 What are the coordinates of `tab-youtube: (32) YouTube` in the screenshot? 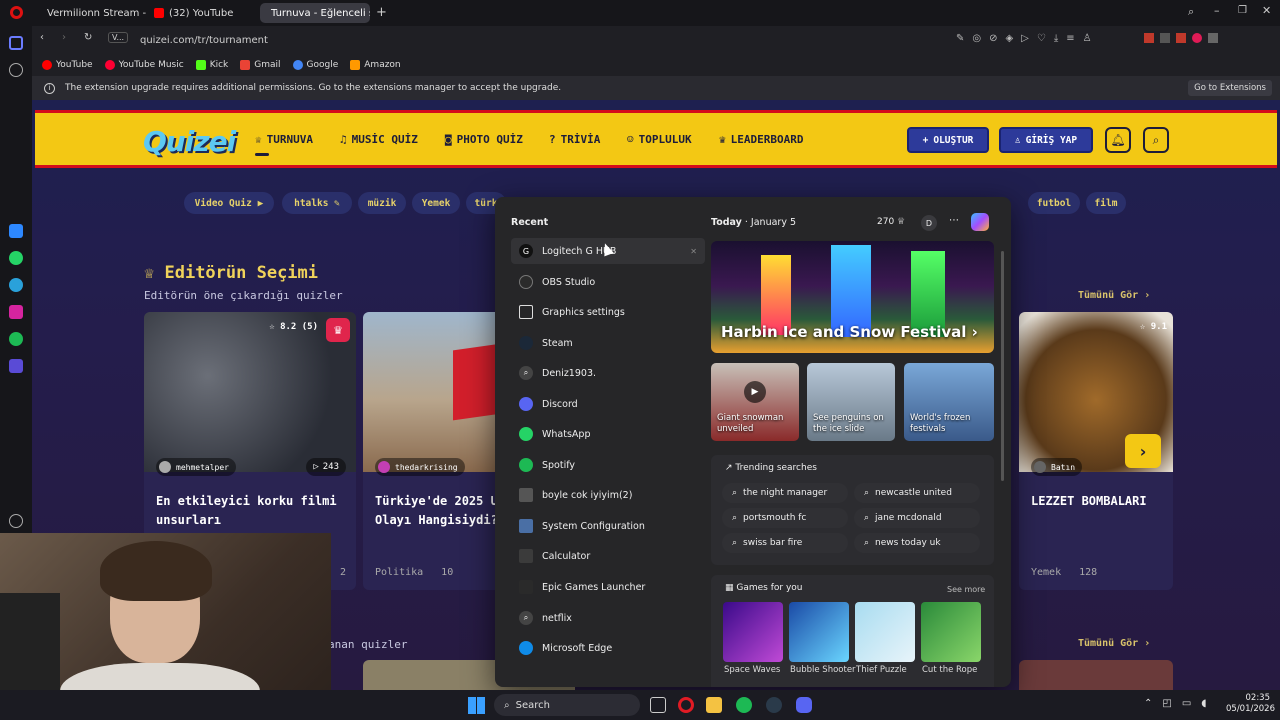 It's located at (203, 13).